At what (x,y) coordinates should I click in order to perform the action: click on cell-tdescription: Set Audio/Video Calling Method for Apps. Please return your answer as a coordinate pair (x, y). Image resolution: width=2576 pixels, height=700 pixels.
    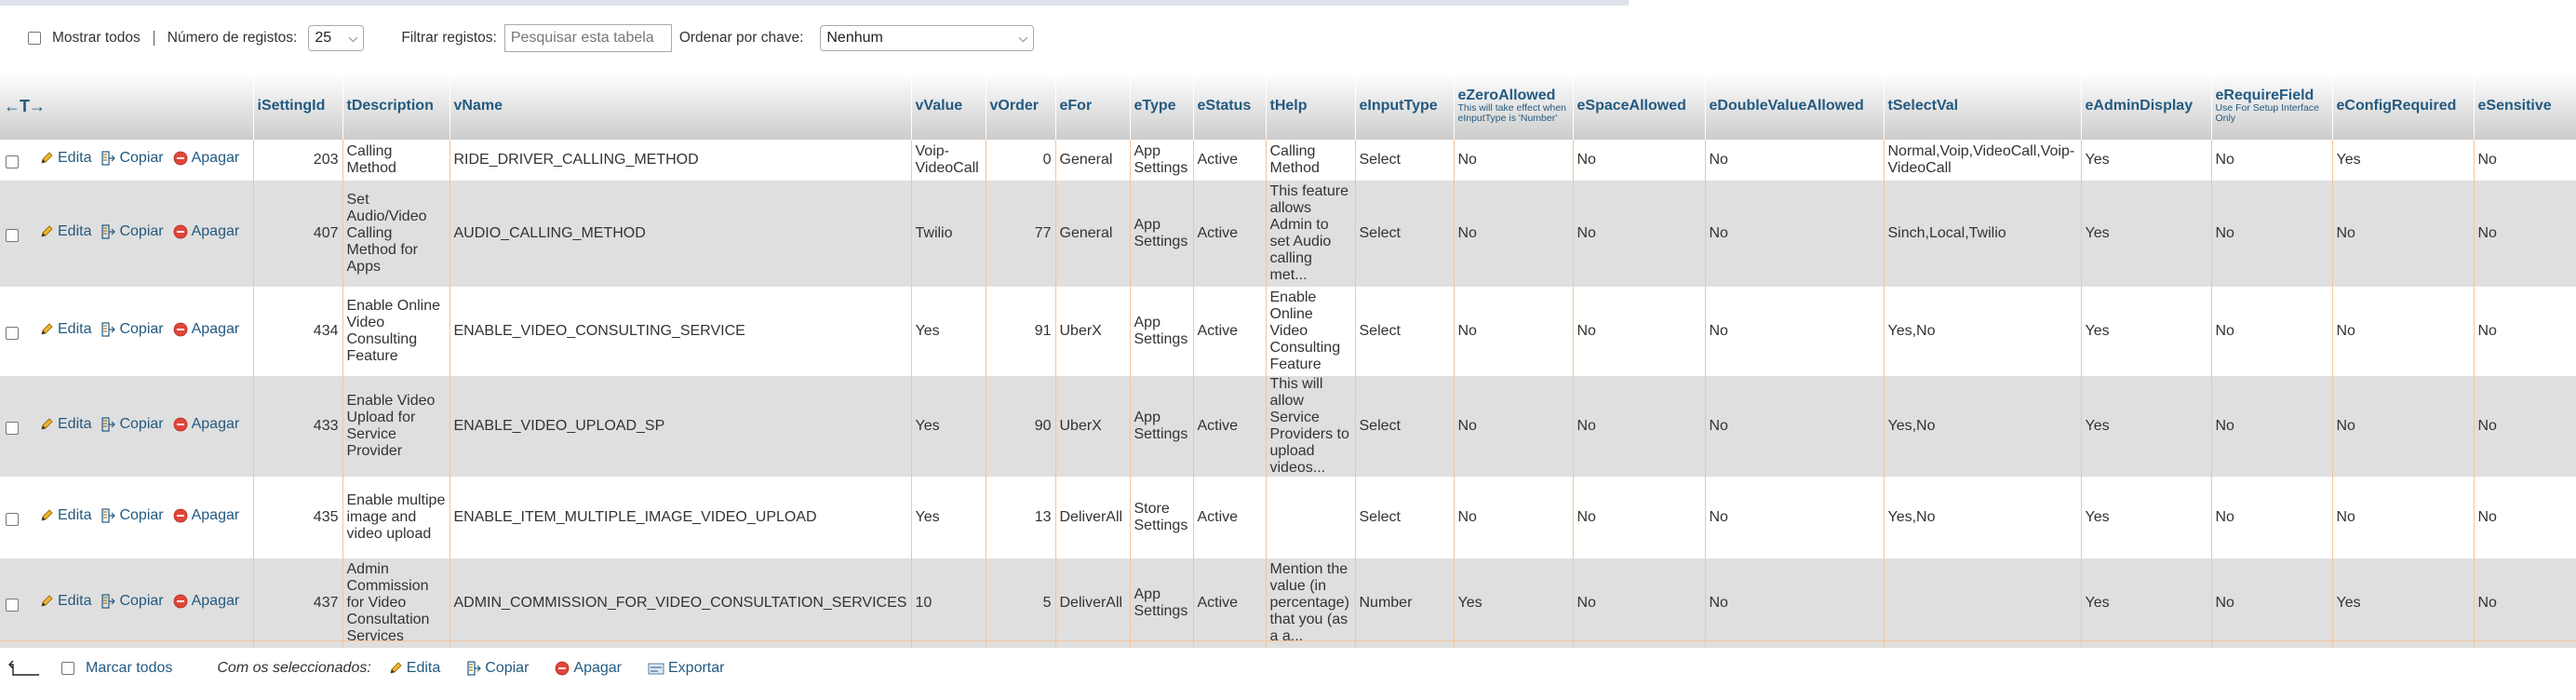
    Looking at the image, I should click on (396, 234).